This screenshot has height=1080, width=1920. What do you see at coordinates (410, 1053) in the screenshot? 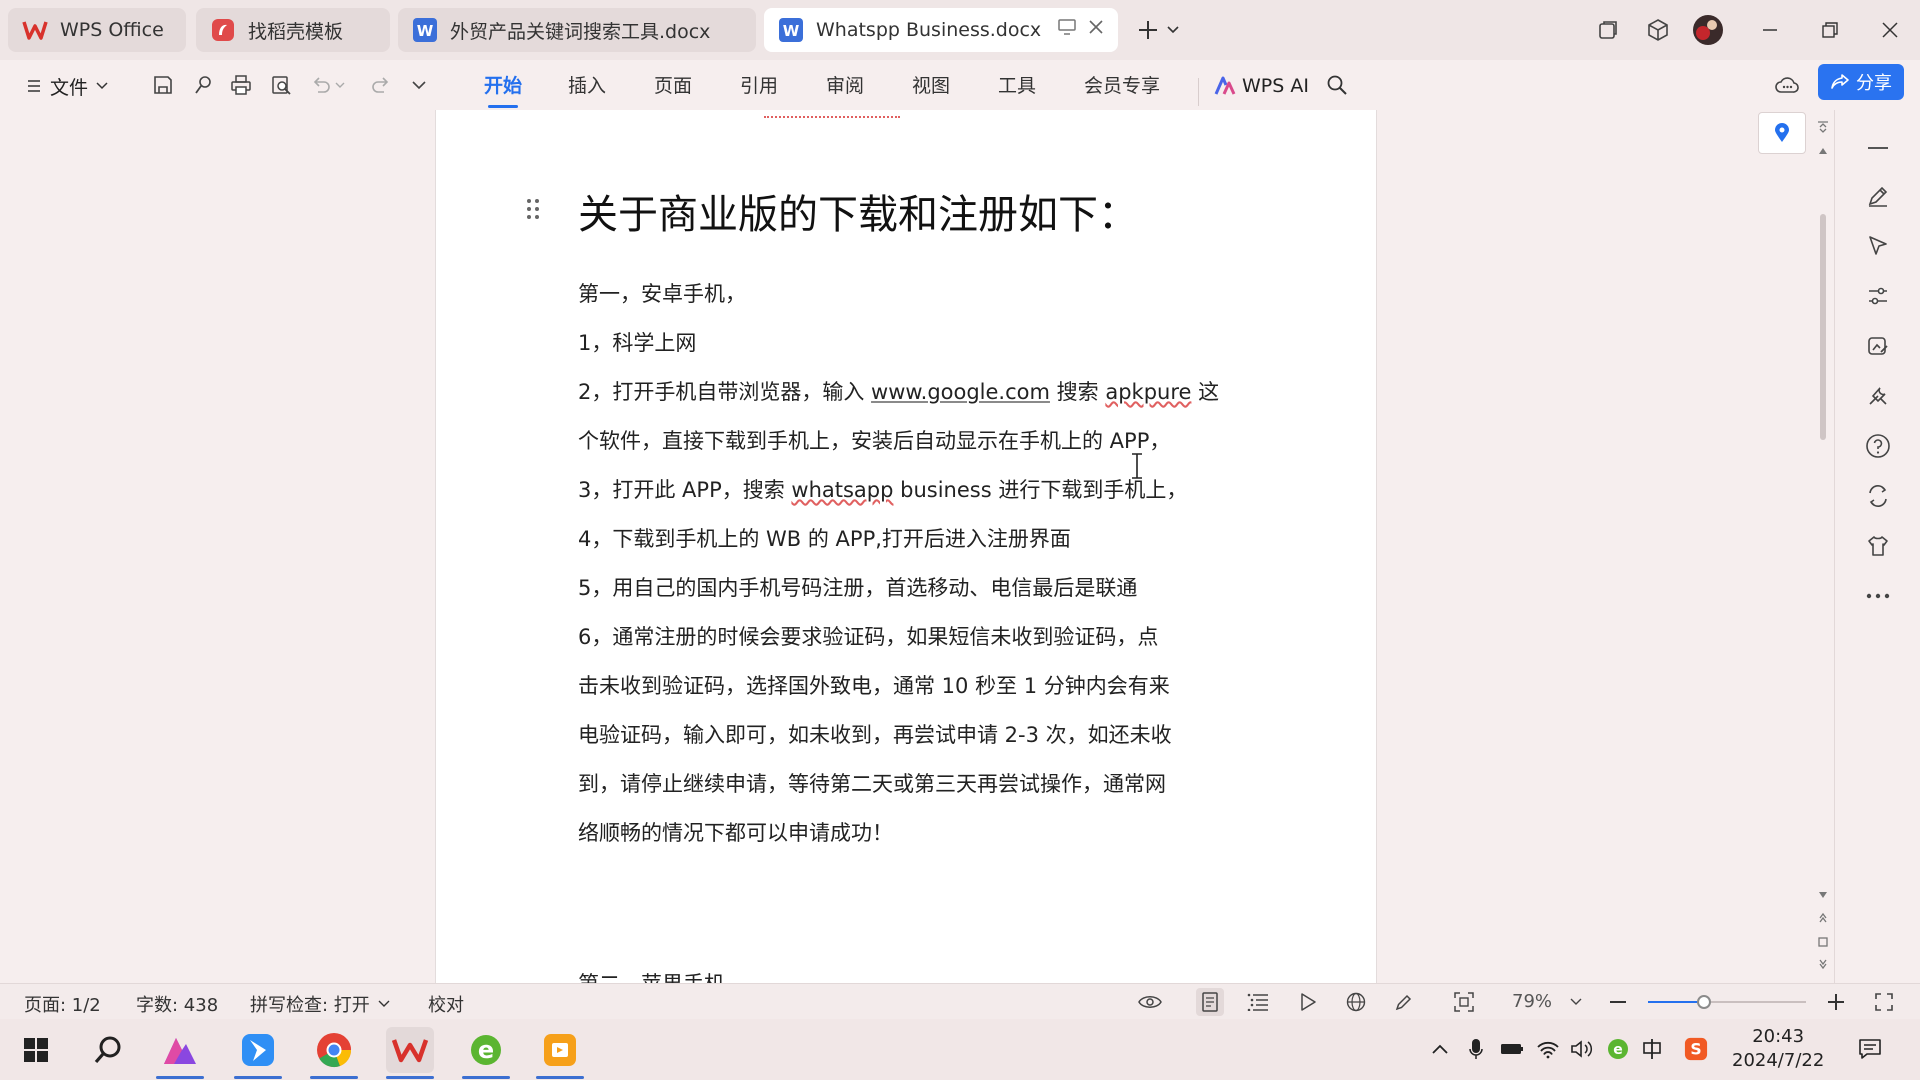
I see `wps-taskbar-icon` at bounding box center [410, 1053].